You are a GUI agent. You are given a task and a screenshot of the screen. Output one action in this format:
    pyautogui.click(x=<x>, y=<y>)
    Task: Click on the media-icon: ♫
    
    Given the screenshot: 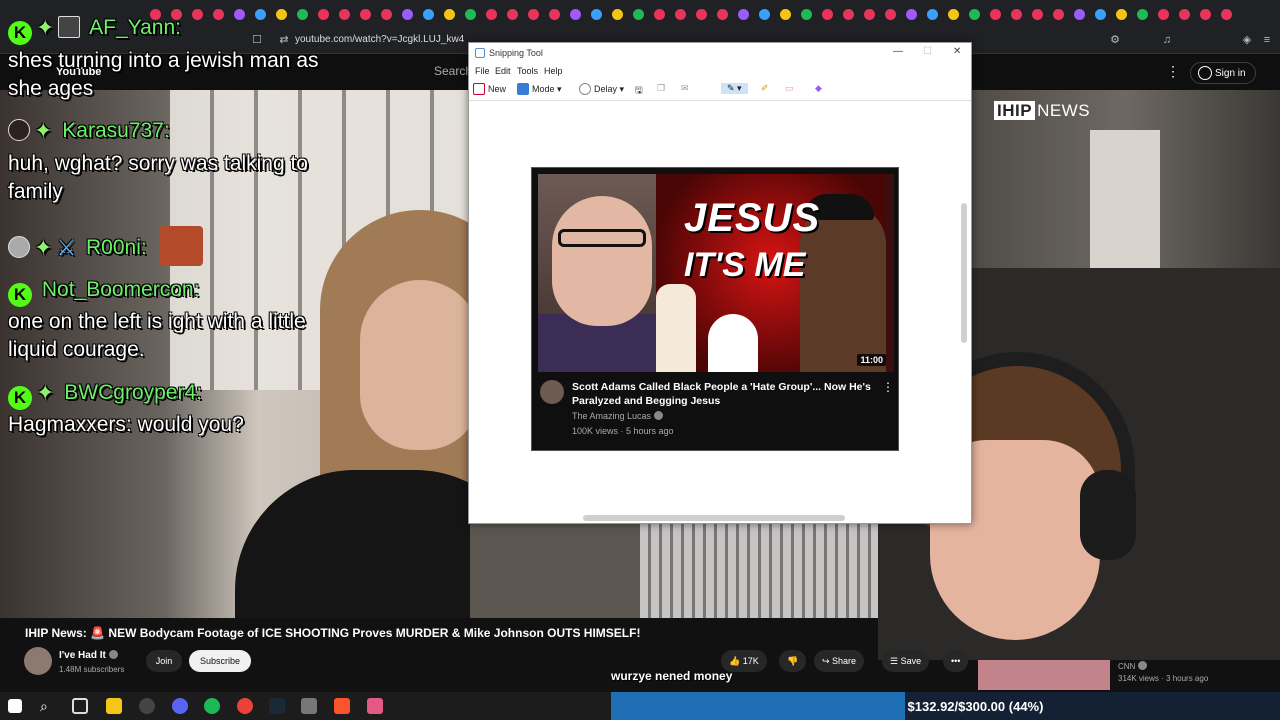 What is the action you would take?
    pyautogui.click(x=1167, y=40)
    